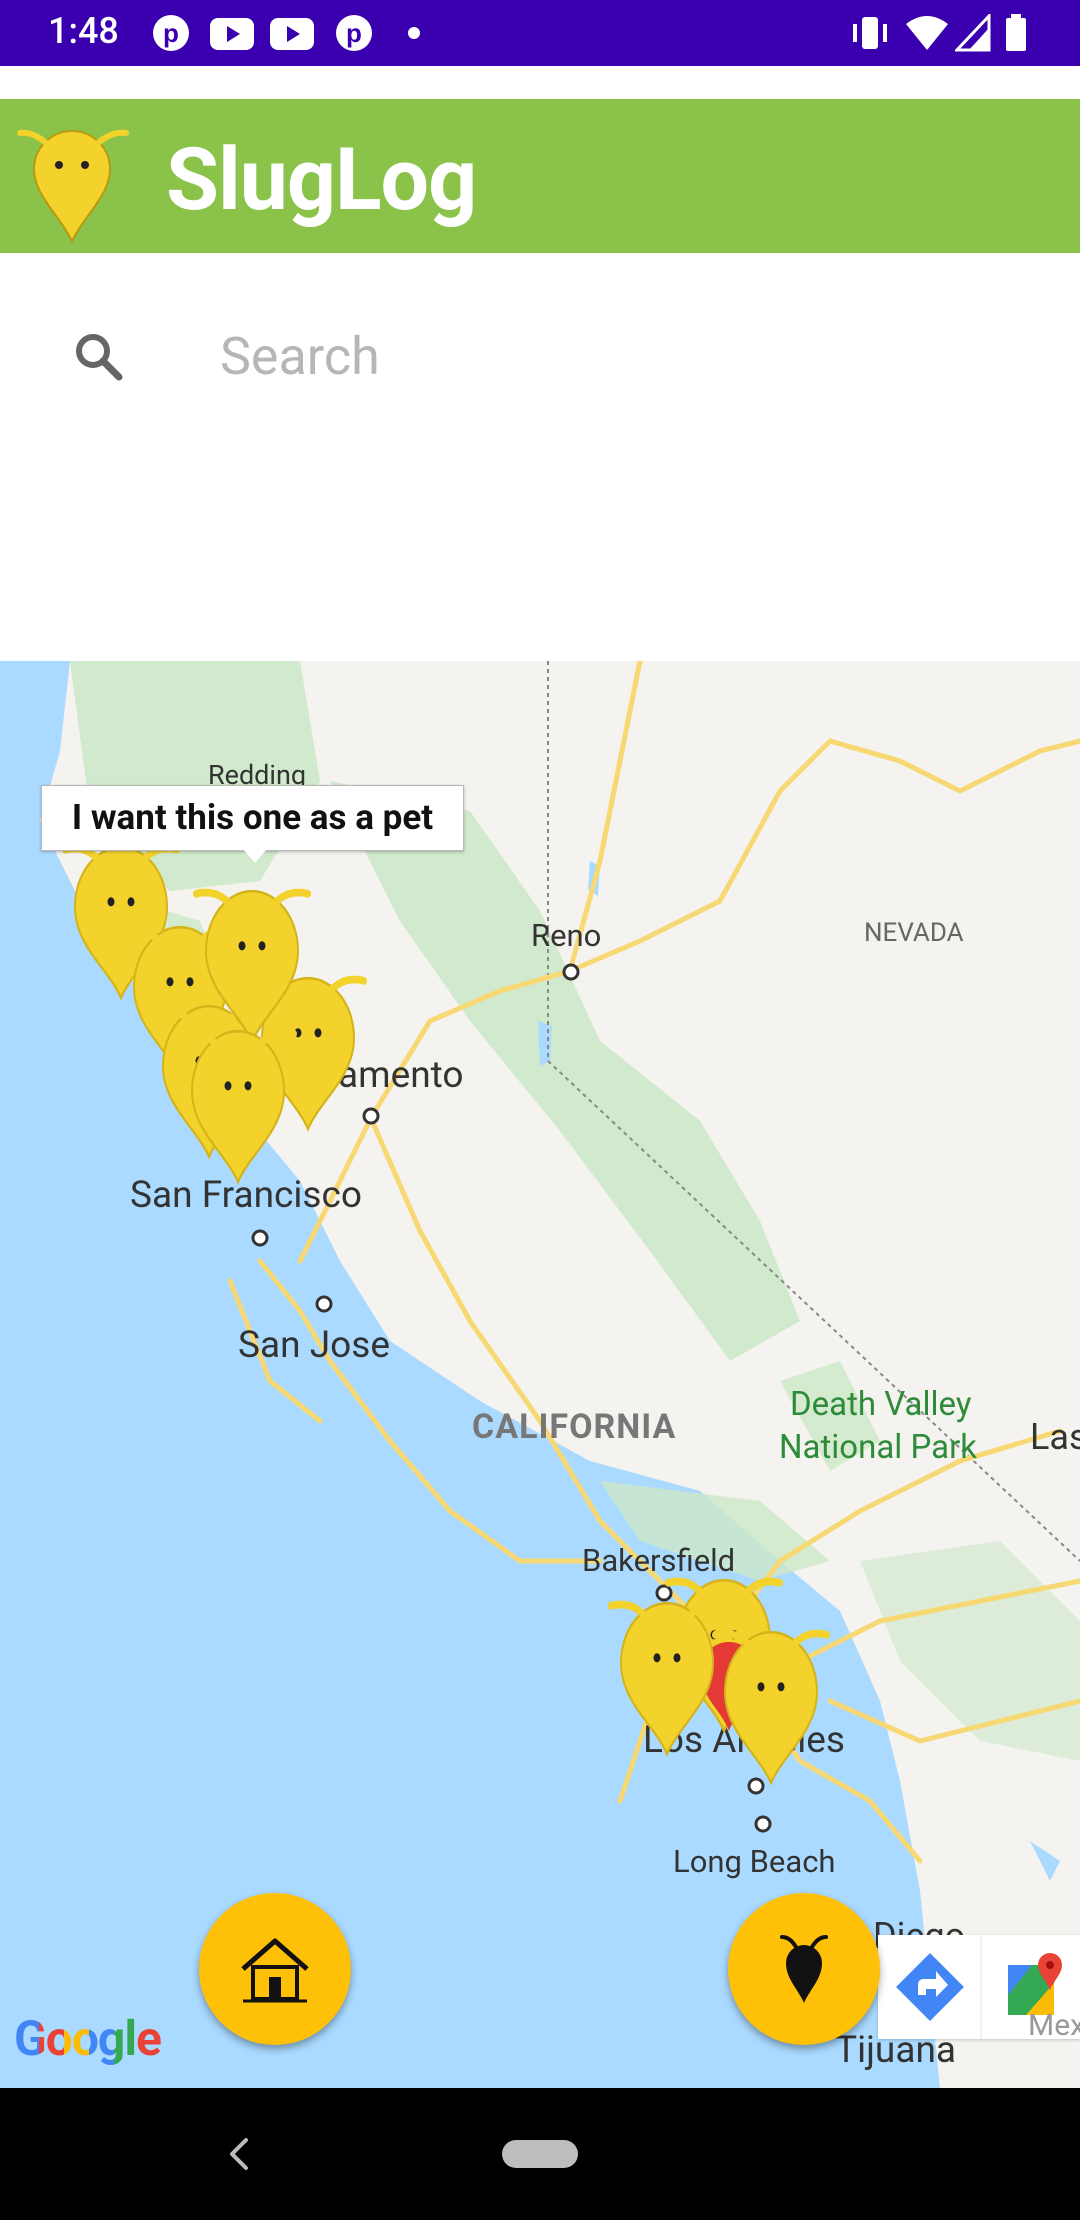 This screenshot has width=1080, height=2220. I want to click on home-fab, so click(275, 1969).